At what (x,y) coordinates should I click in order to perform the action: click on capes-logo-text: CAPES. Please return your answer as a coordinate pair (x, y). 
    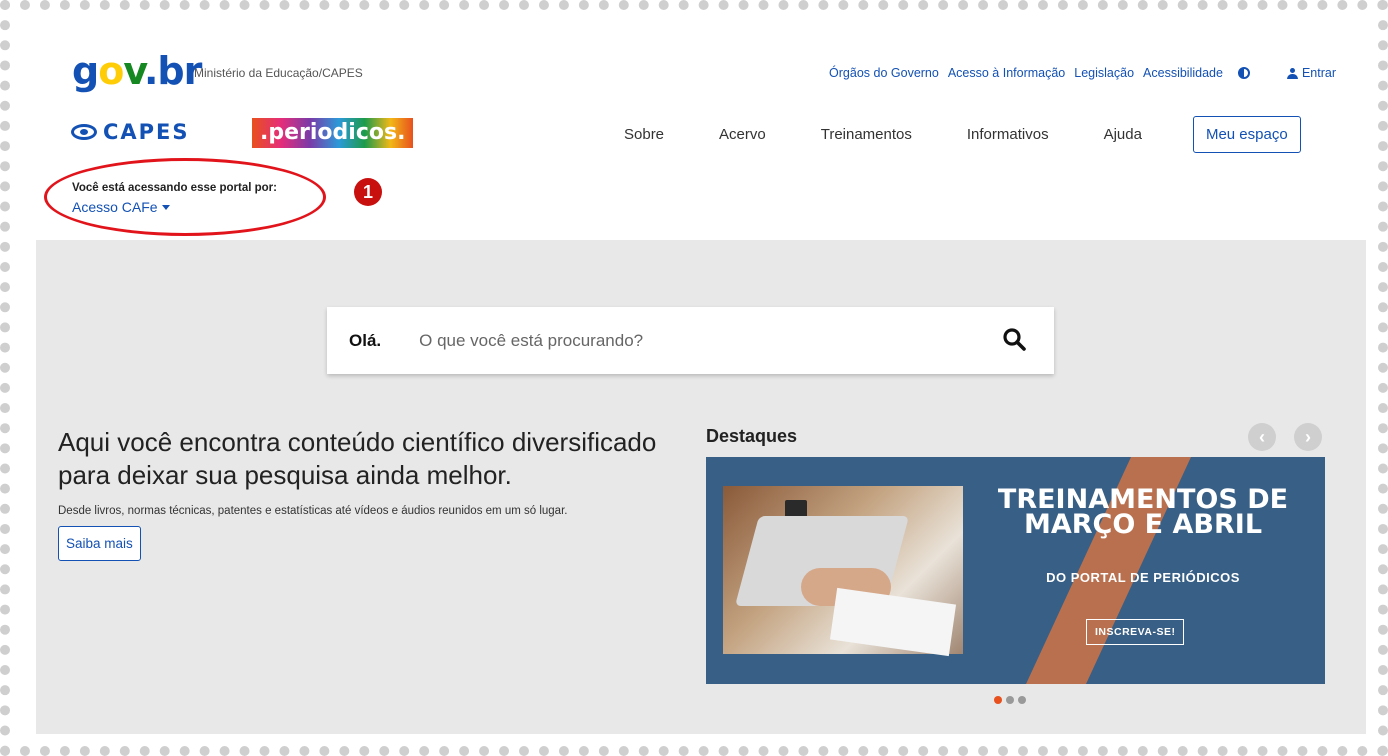
    Looking at the image, I should click on (146, 132).